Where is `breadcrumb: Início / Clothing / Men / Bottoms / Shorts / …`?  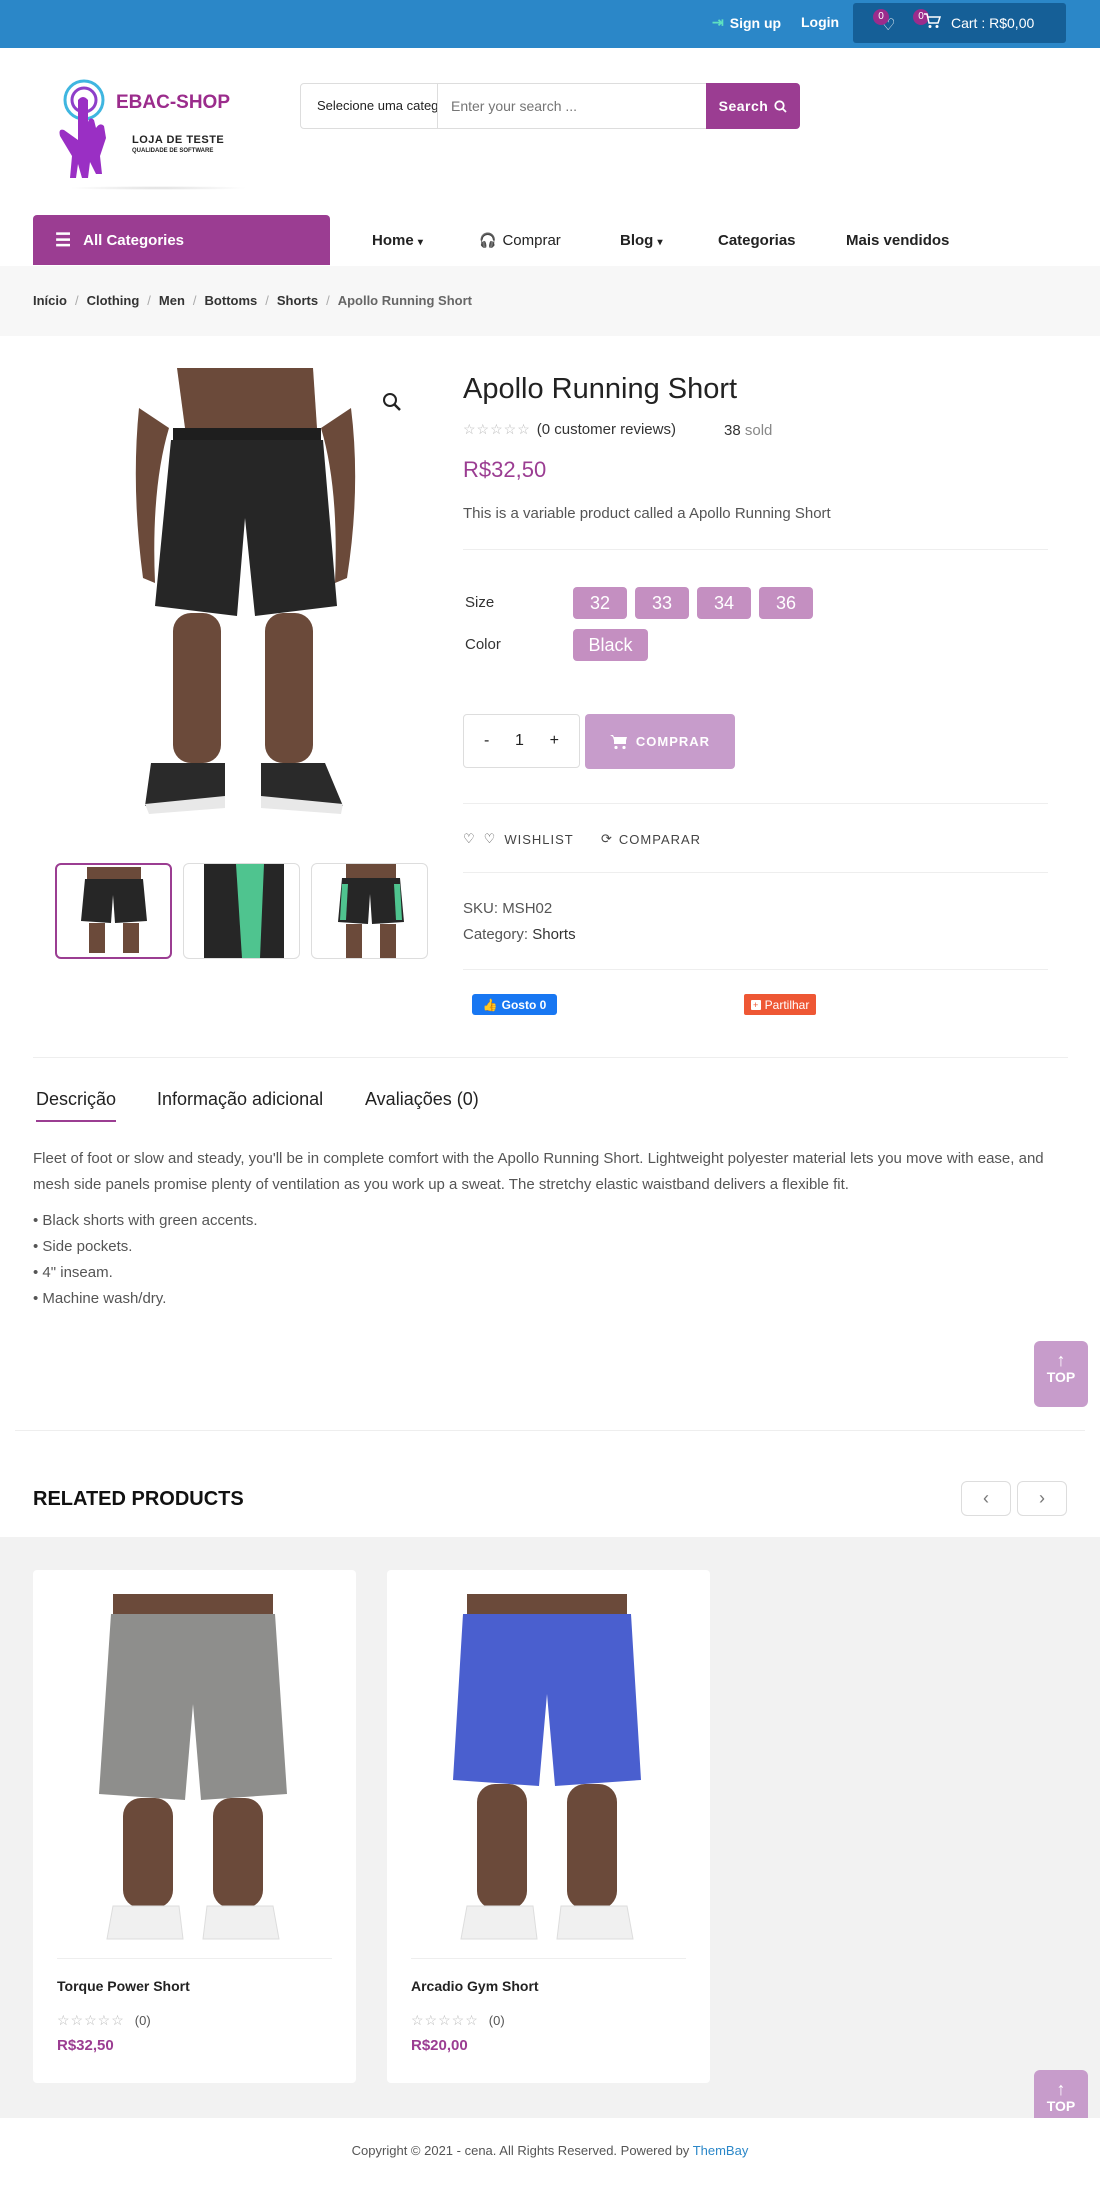
breadcrumb: Início / Clothing / Men / Bottoms / Shorts / … is located at coordinates (252, 300).